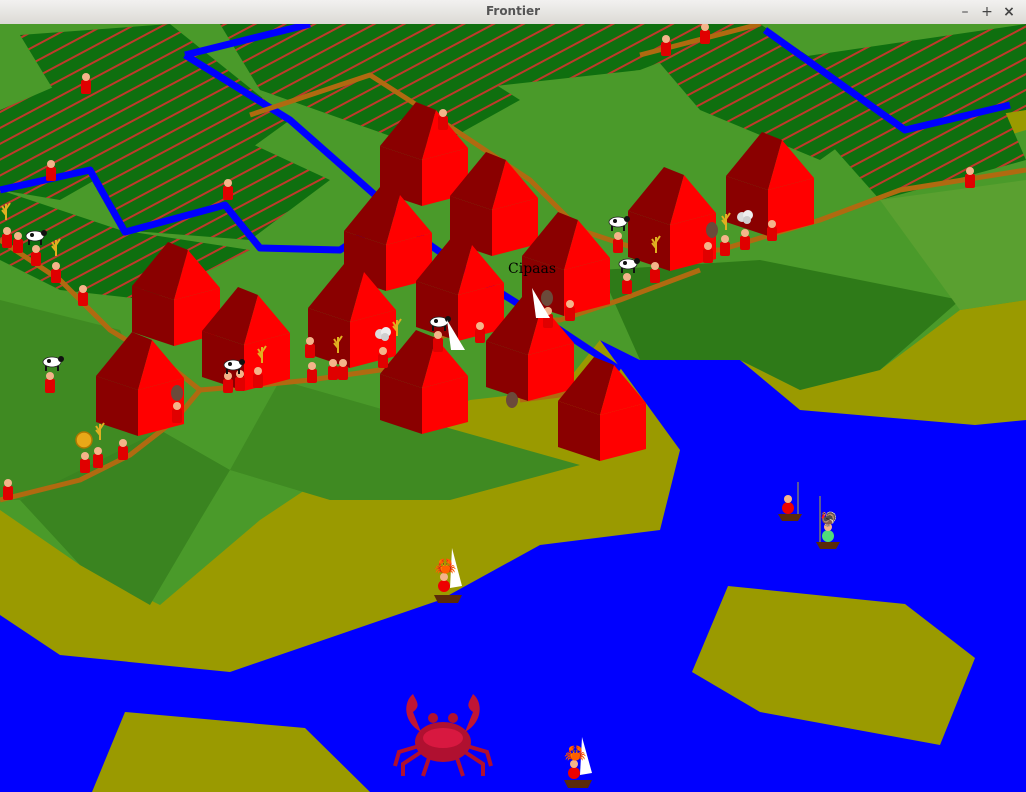 This screenshot has height=792, width=1026. I want to click on title-bar: Frontier – + ×, so click(513, 12).